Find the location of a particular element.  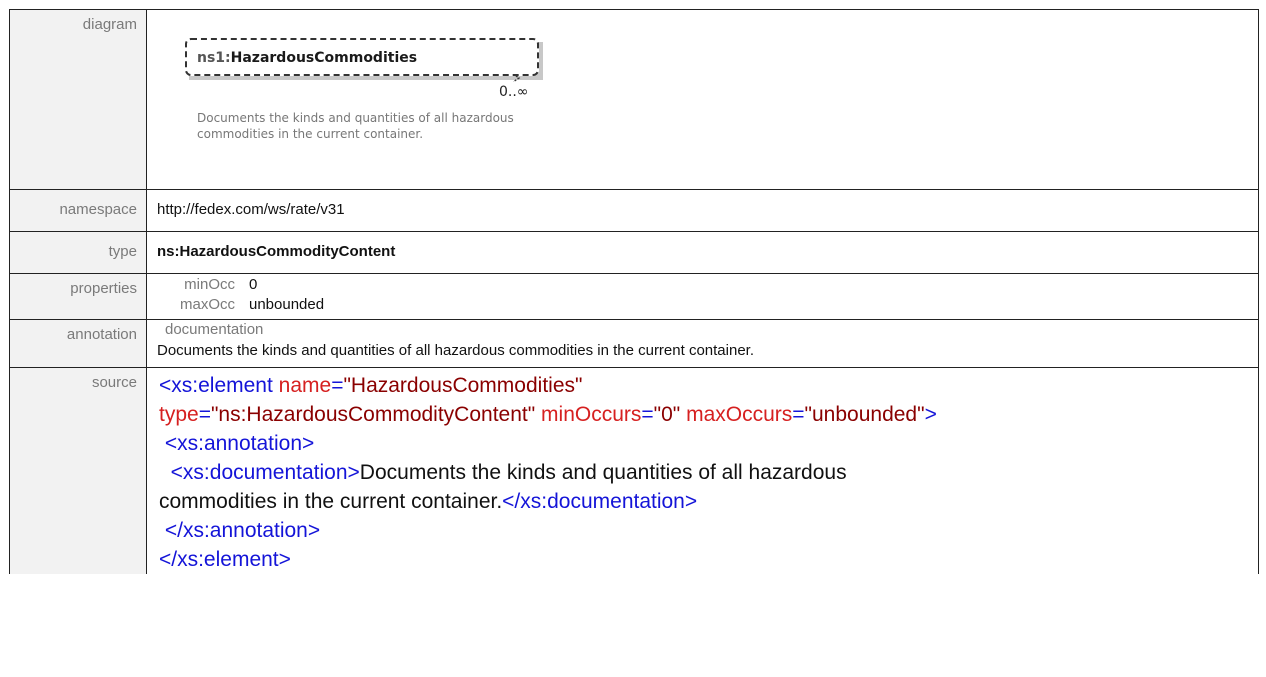

xml-tag-open: <xs:element is located at coordinates (216, 385).